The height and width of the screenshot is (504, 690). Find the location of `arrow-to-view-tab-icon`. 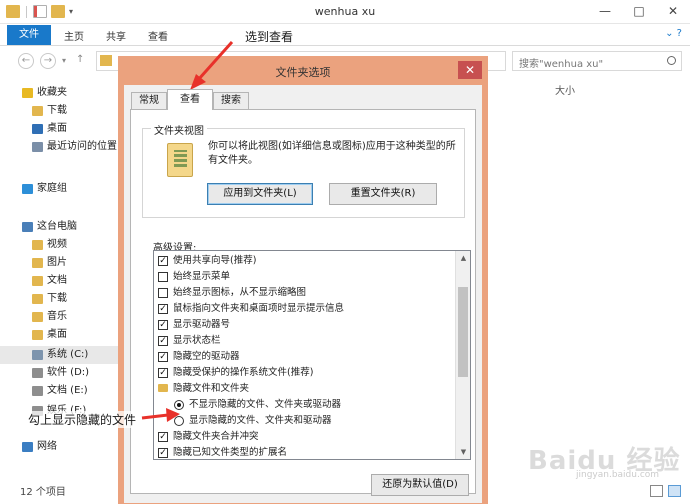

arrow-to-view-tab-icon is located at coordinates (212, 65).